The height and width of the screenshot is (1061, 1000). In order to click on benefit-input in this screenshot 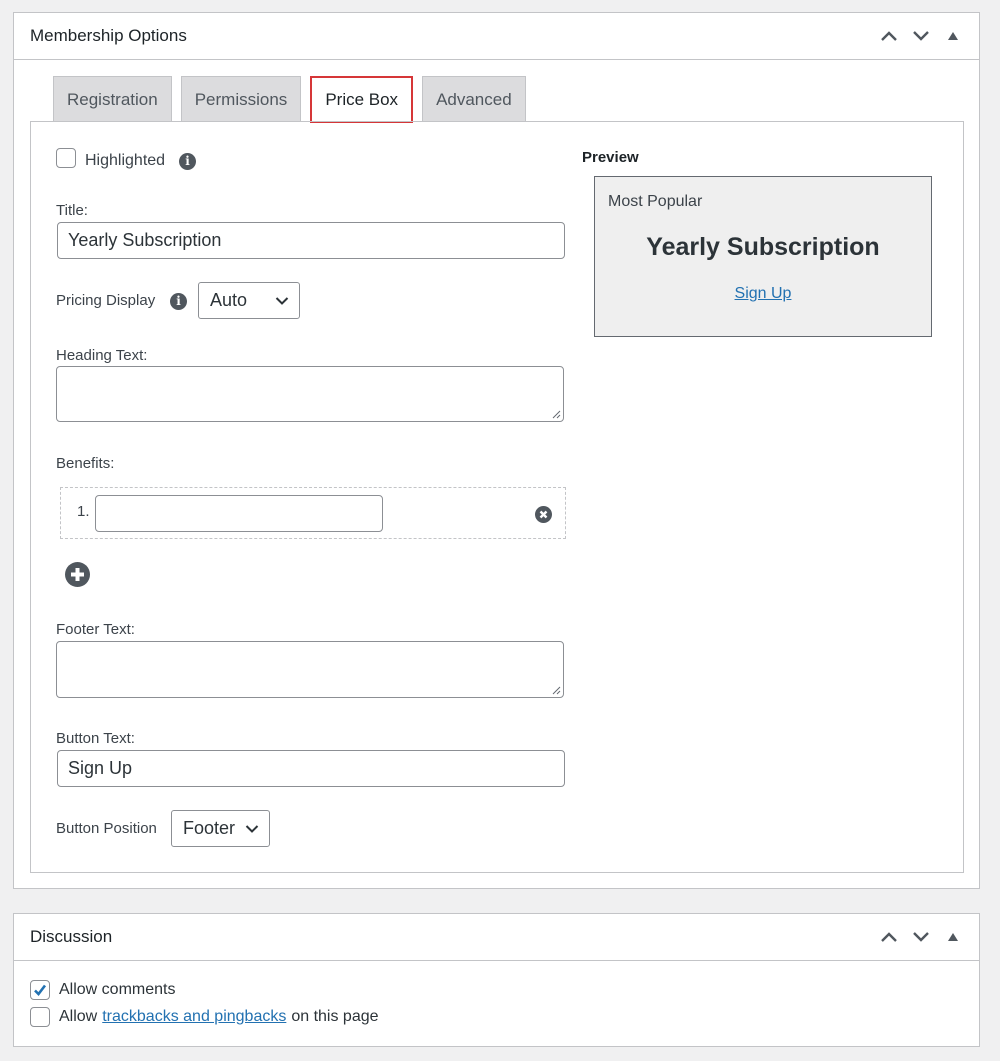, I will do `click(239, 513)`.